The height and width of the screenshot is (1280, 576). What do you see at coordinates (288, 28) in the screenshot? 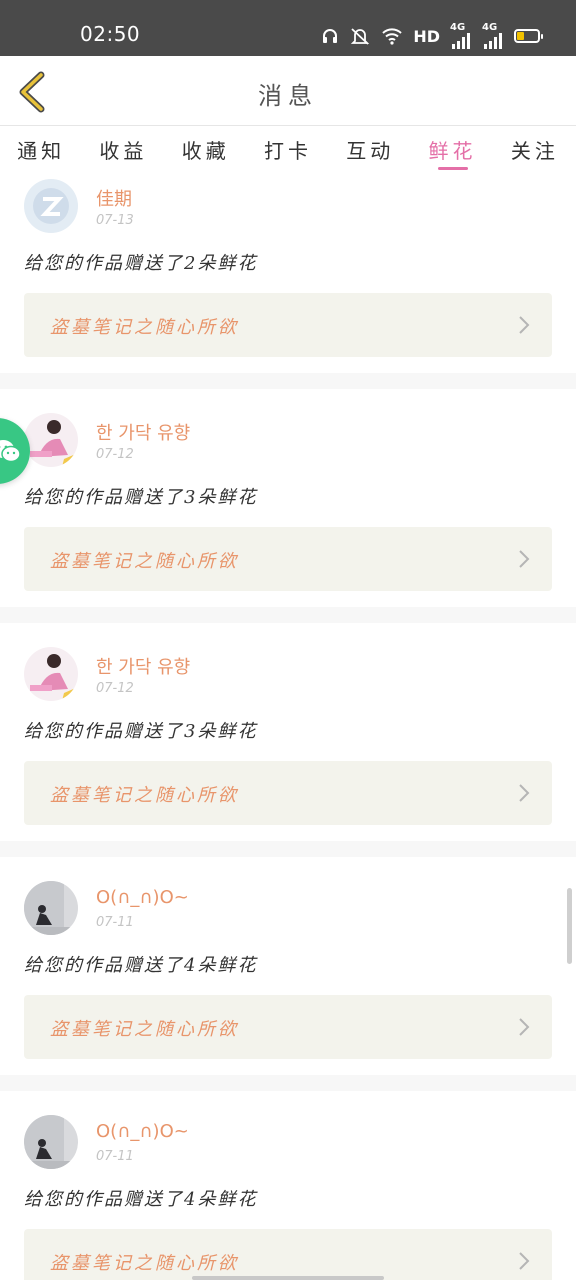
I see `status-bar: 02:50 HD 4G 4G` at bounding box center [288, 28].